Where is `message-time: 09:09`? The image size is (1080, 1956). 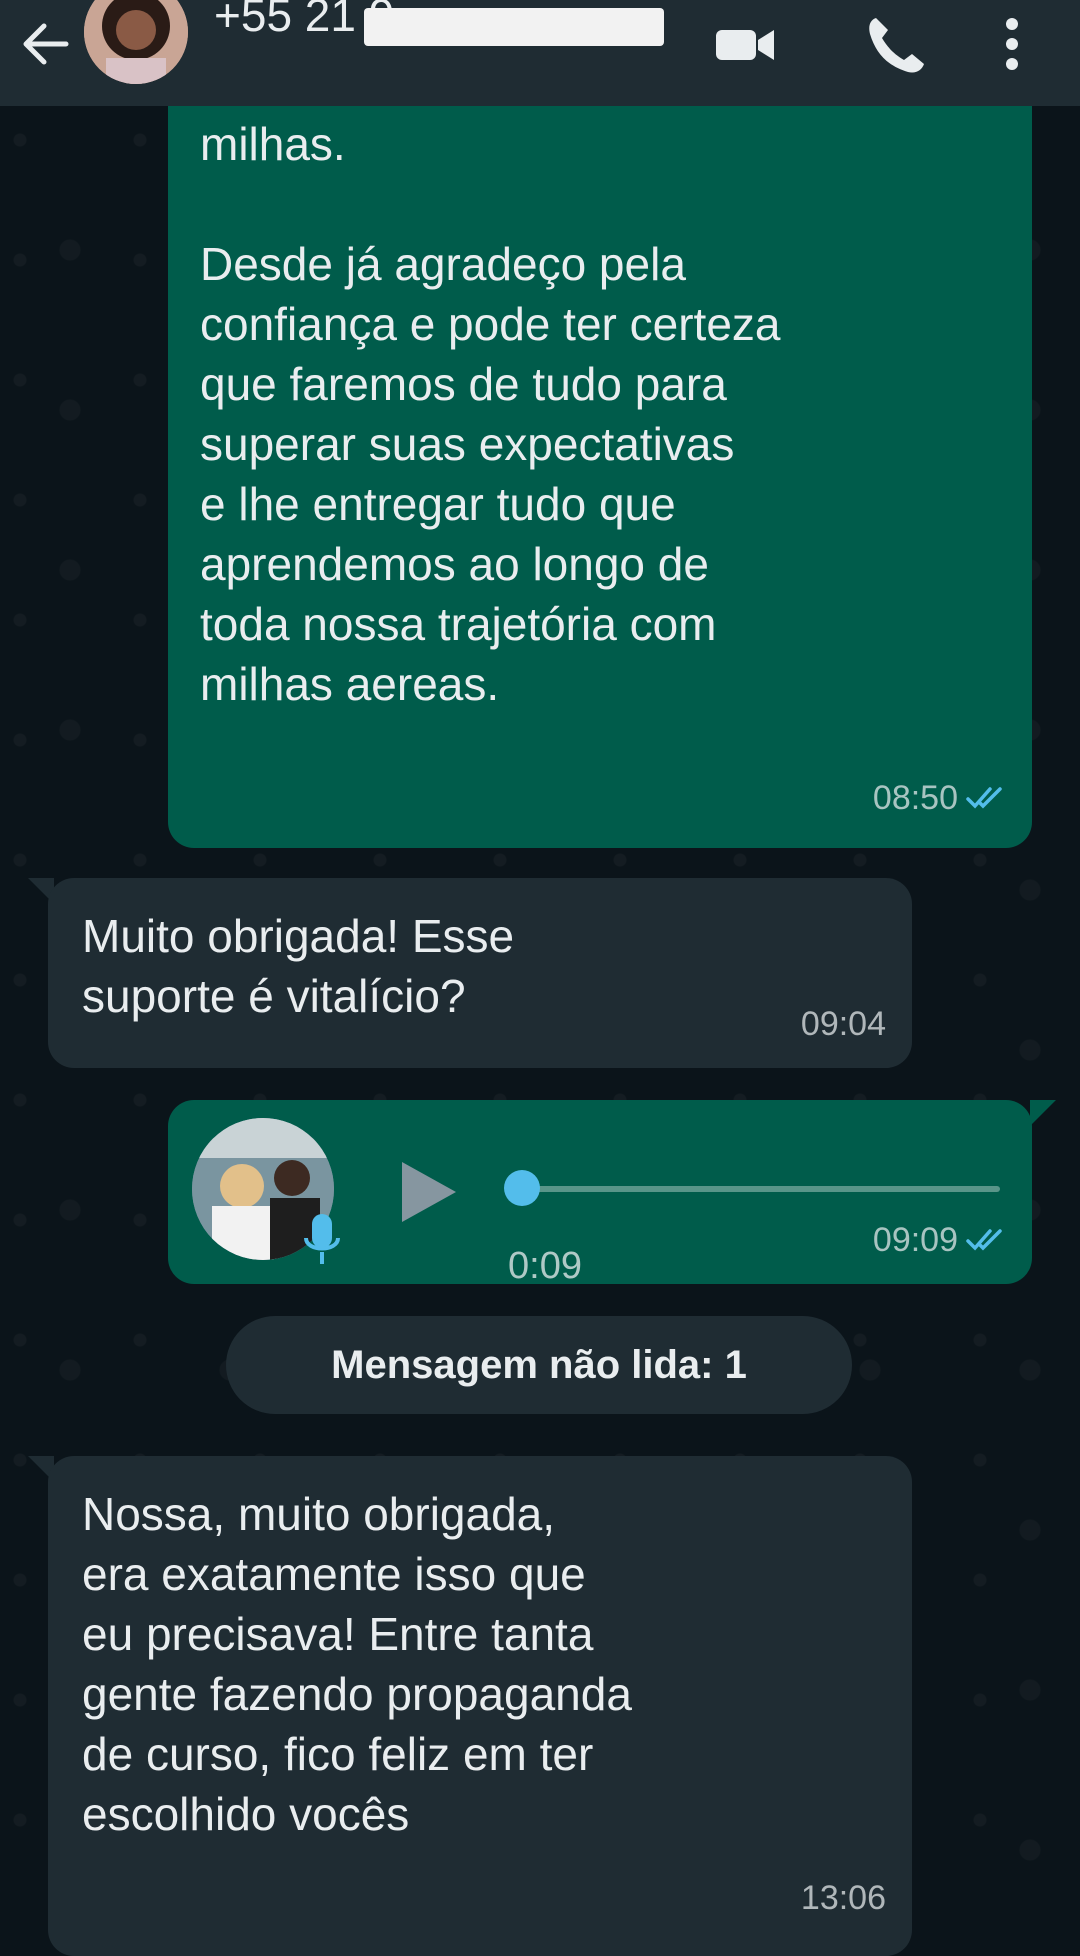
message-time: 09:09 is located at coordinates (915, 1240).